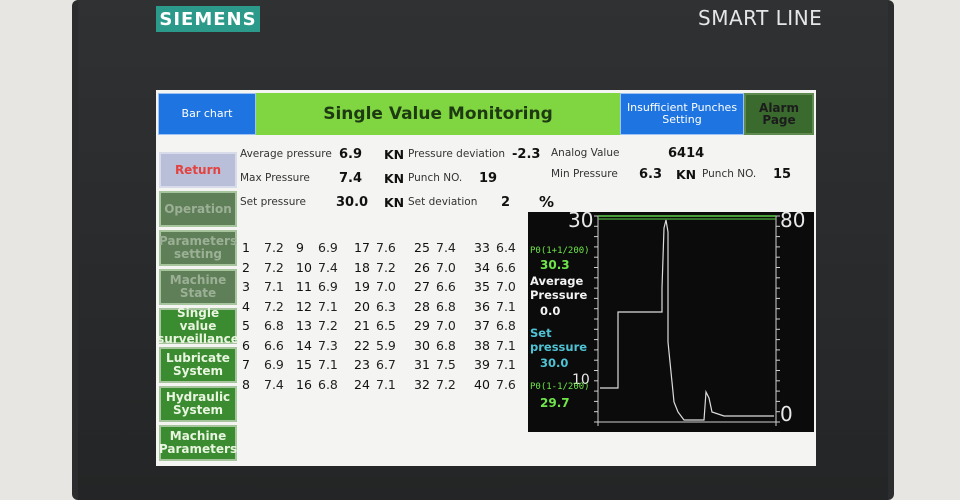 Image resolution: width=960 pixels, height=500 pixels. What do you see at coordinates (375, 306) in the screenshot?
I see `punch-cell: 20 6.3` at bounding box center [375, 306].